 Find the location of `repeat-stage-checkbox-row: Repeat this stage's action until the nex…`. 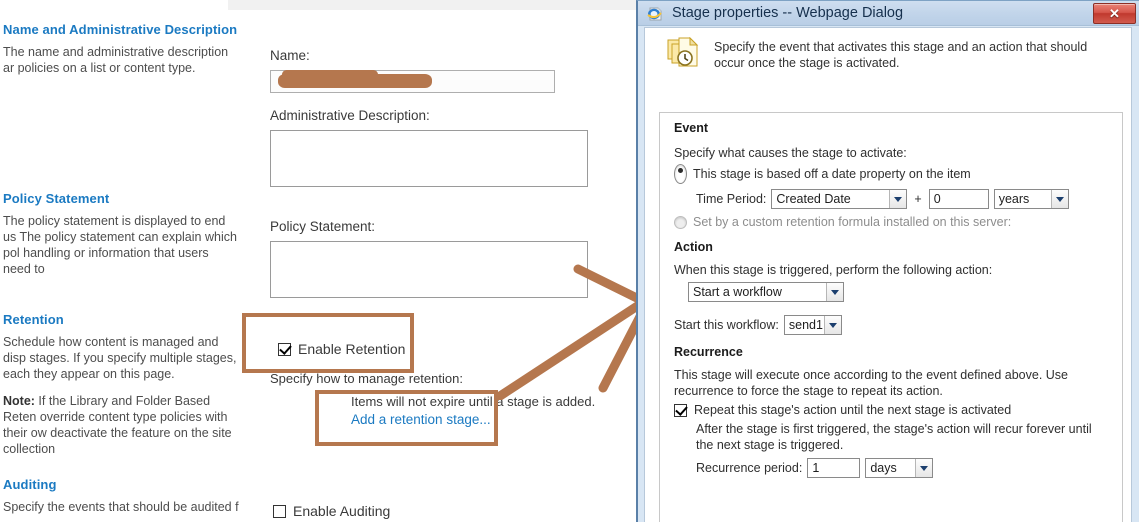

repeat-stage-checkbox-row: Repeat this stage's action until the nex… is located at coordinates (891, 410).